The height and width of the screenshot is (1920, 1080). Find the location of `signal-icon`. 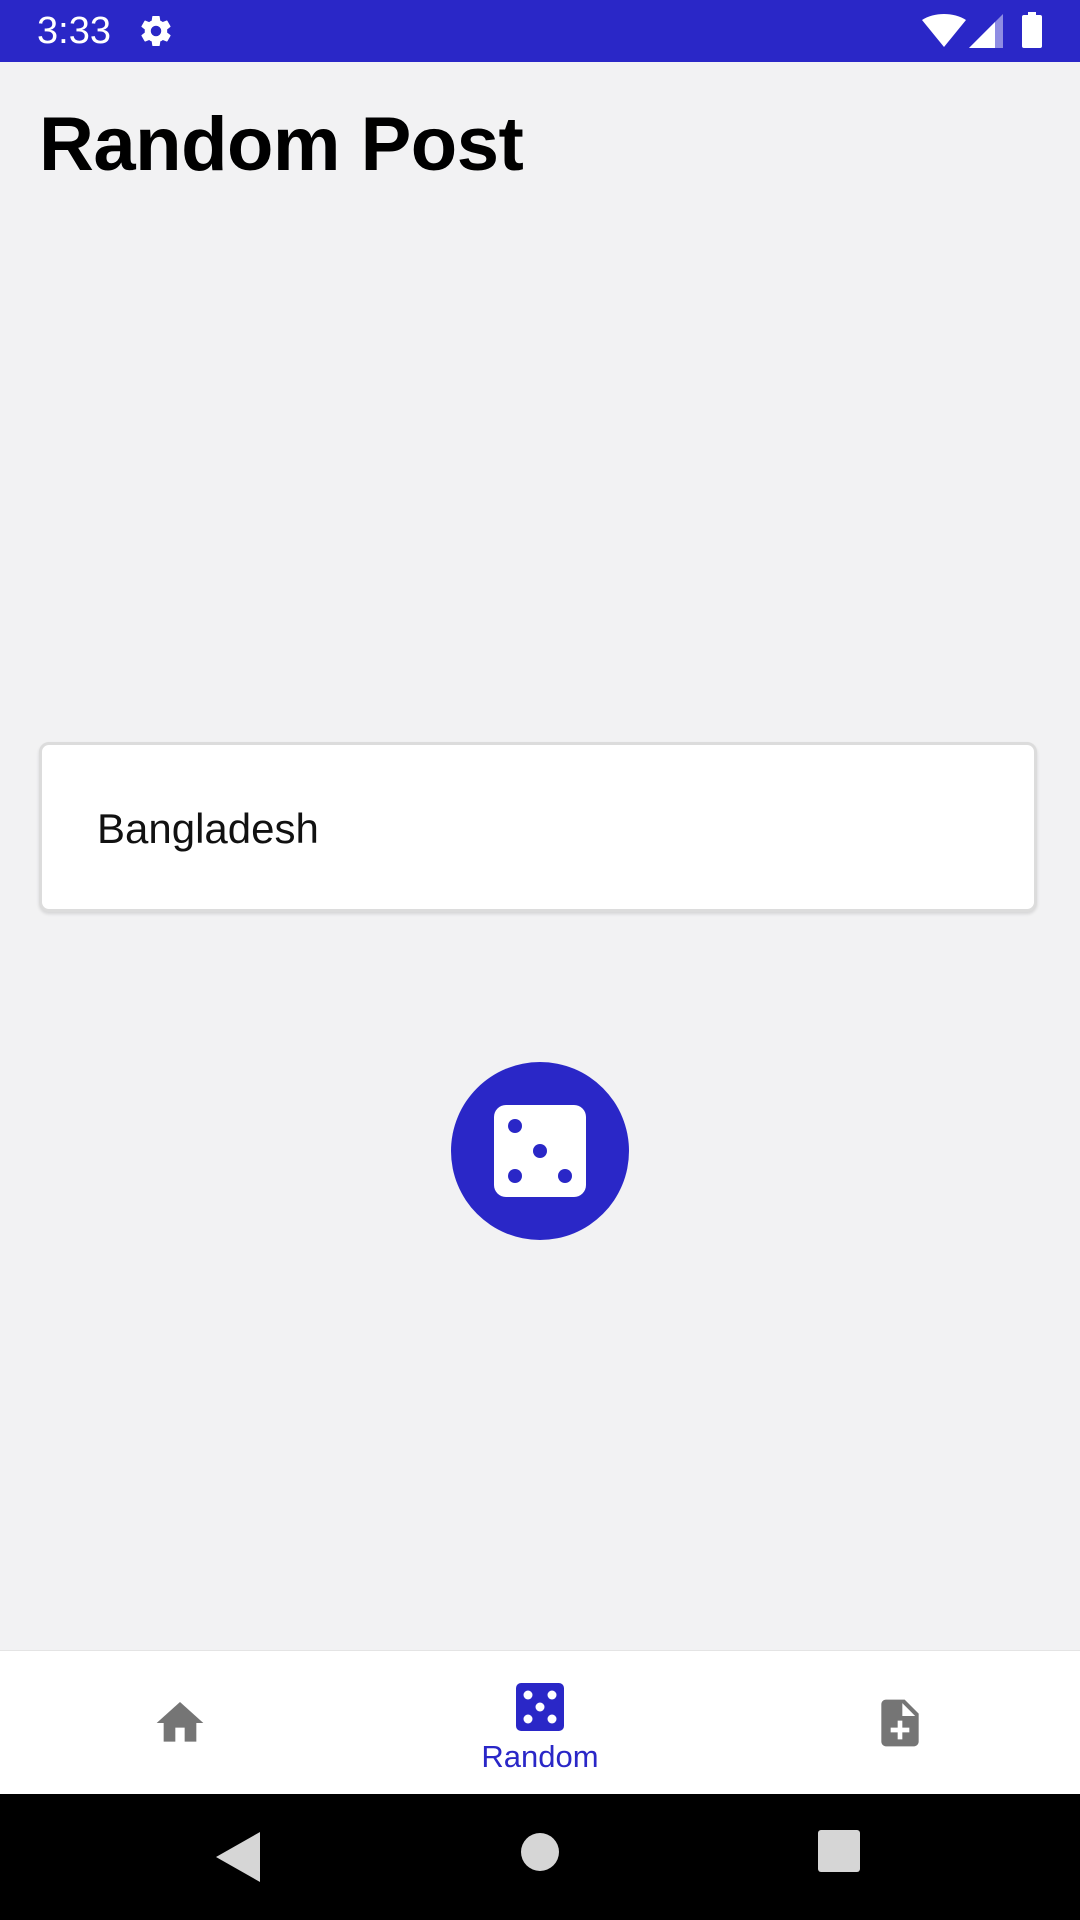

signal-icon is located at coordinates (986, 31).